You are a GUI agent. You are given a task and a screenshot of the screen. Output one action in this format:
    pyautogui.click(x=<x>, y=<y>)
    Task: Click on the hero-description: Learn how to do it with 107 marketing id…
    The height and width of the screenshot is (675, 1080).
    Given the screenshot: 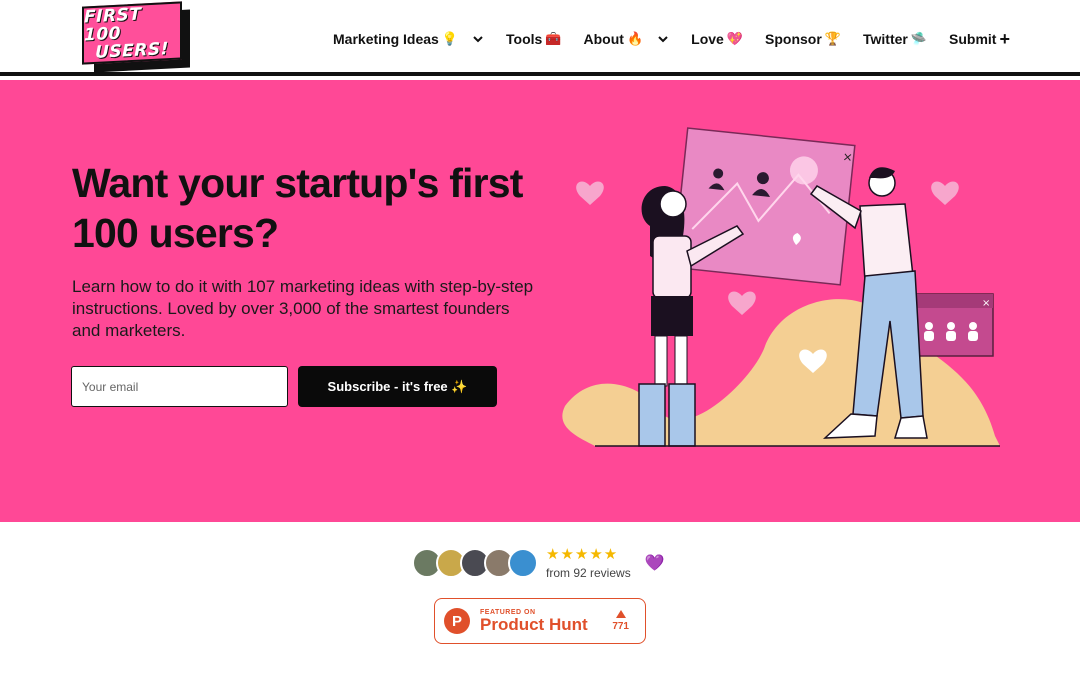 What is the action you would take?
    pyautogui.click(x=303, y=308)
    